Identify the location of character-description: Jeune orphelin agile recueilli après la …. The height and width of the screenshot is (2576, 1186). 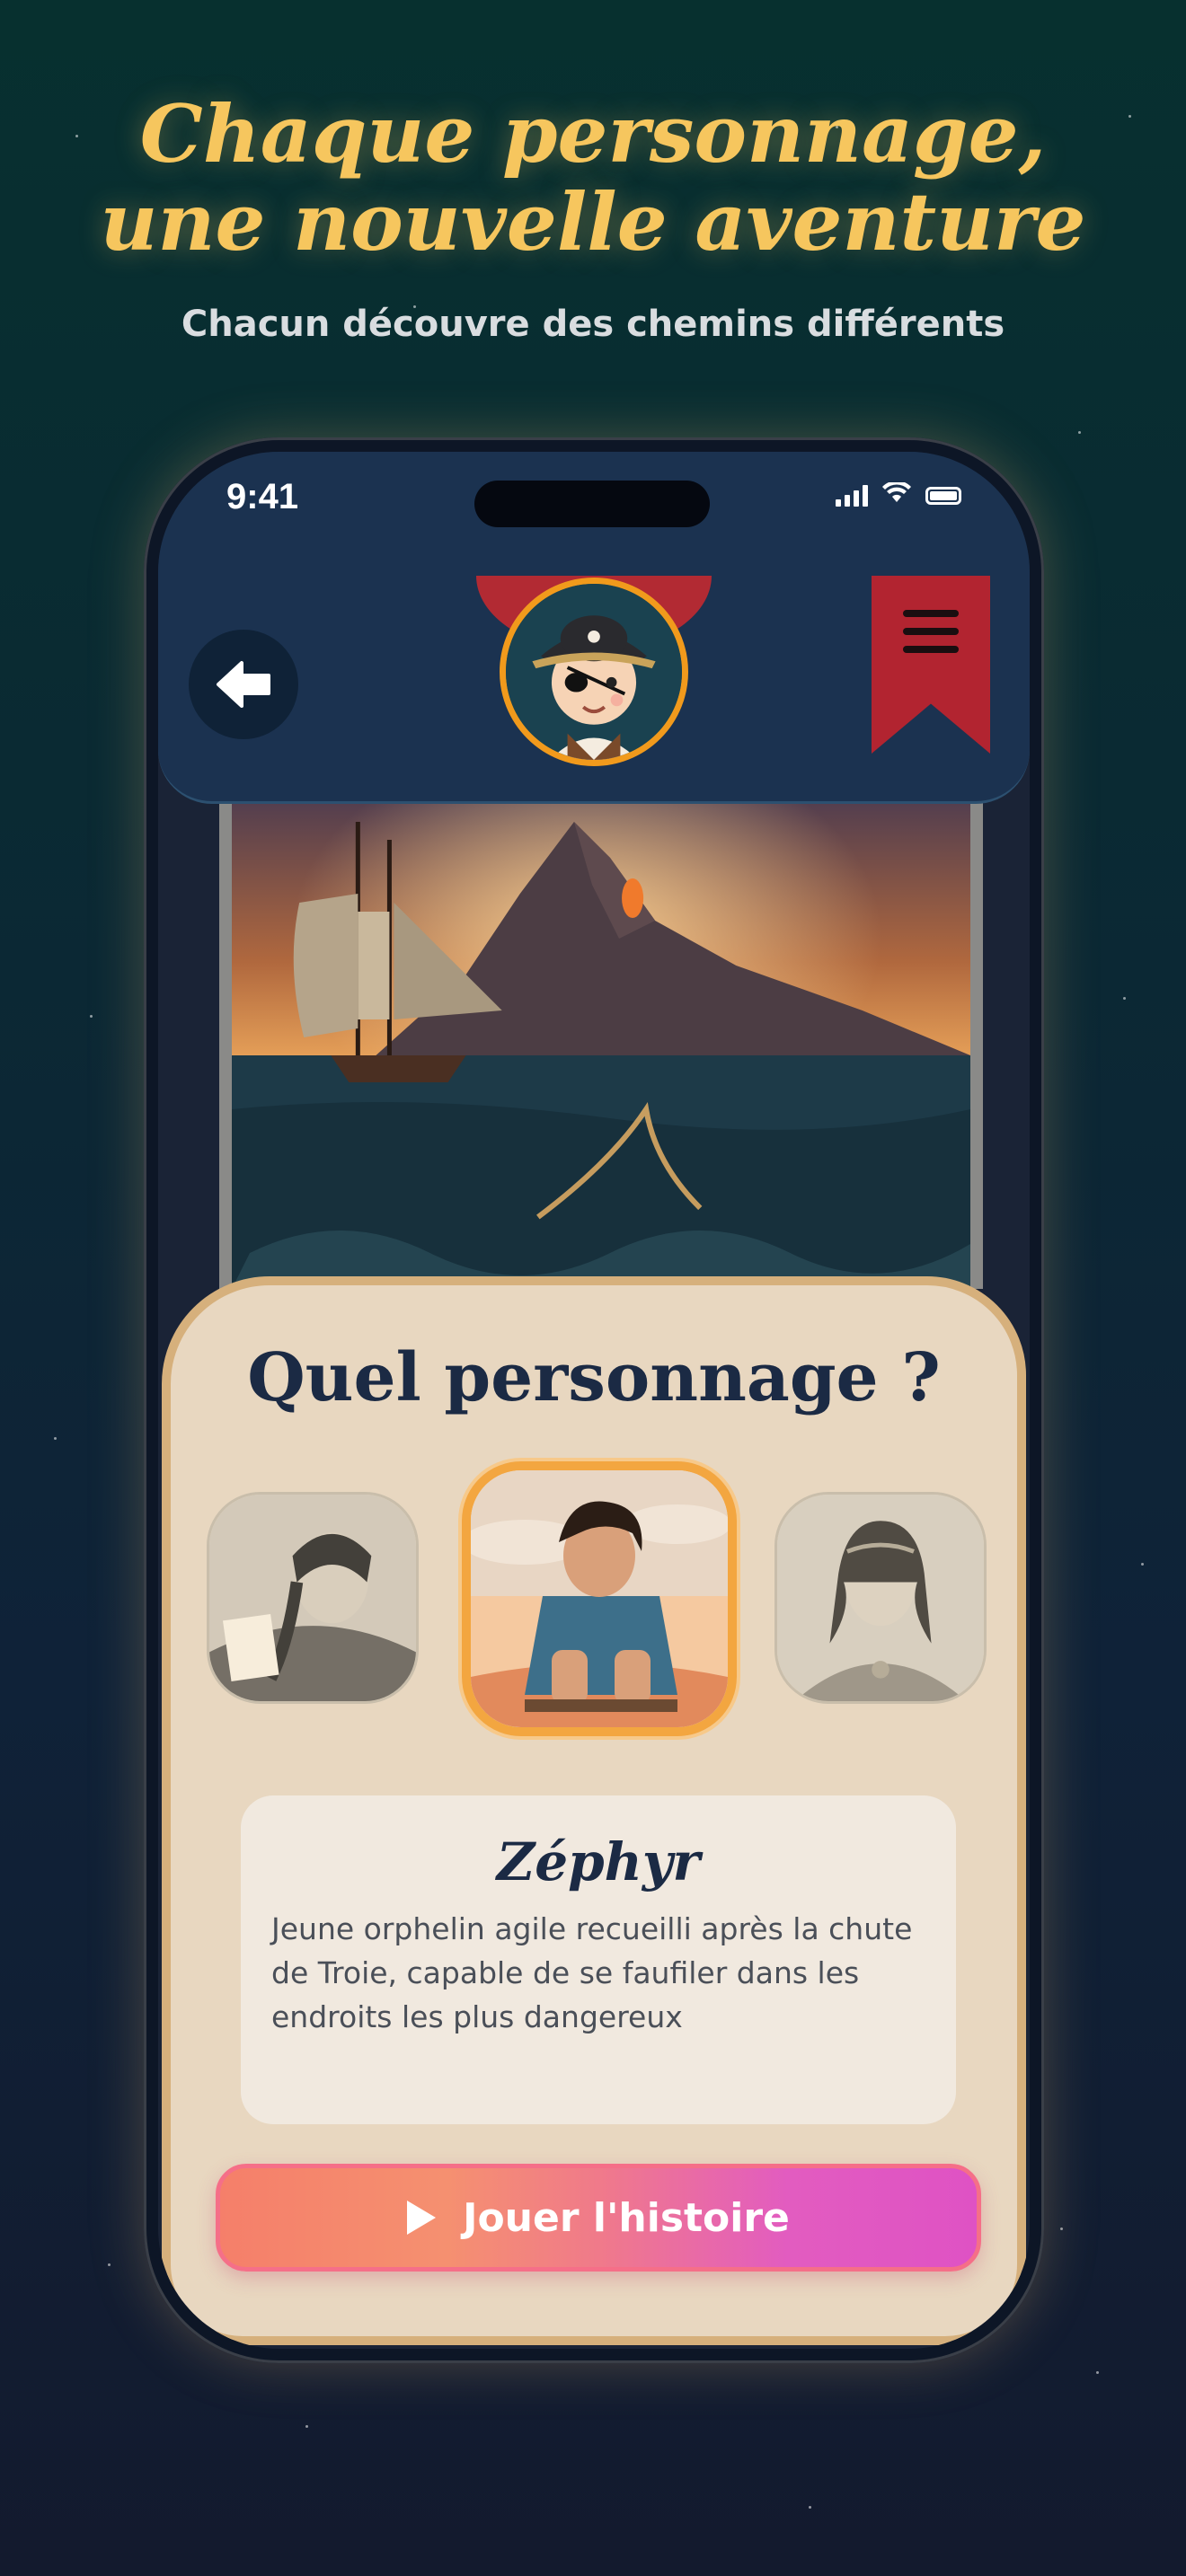
(592, 1972).